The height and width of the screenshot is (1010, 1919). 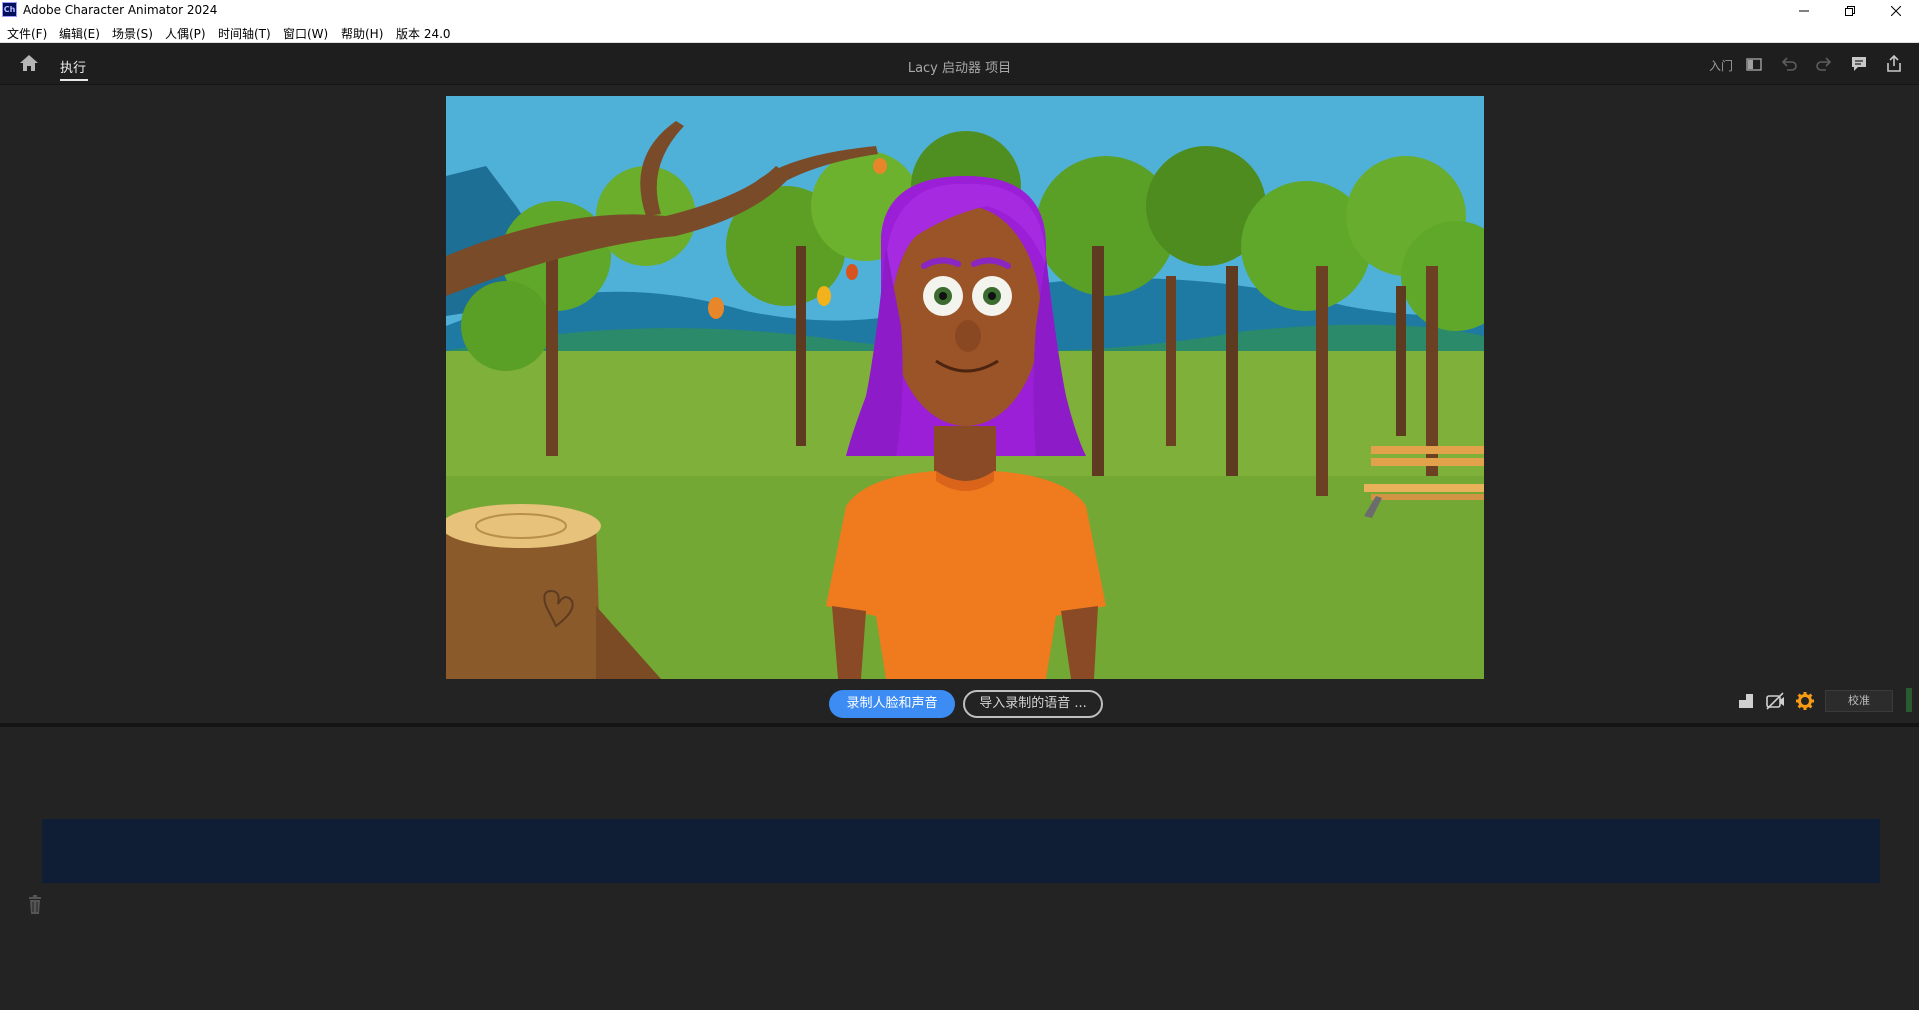 I want to click on undo-button, so click(x=1789, y=64).